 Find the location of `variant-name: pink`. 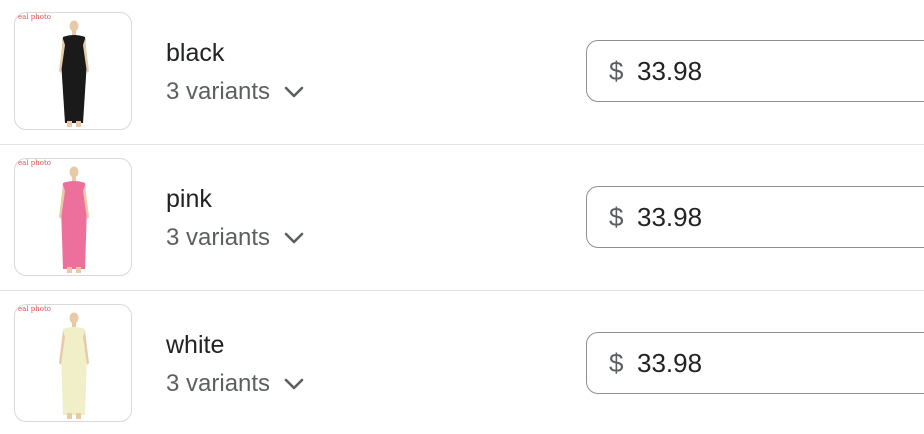

variant-name: pink is located at coordinates (189, 199).